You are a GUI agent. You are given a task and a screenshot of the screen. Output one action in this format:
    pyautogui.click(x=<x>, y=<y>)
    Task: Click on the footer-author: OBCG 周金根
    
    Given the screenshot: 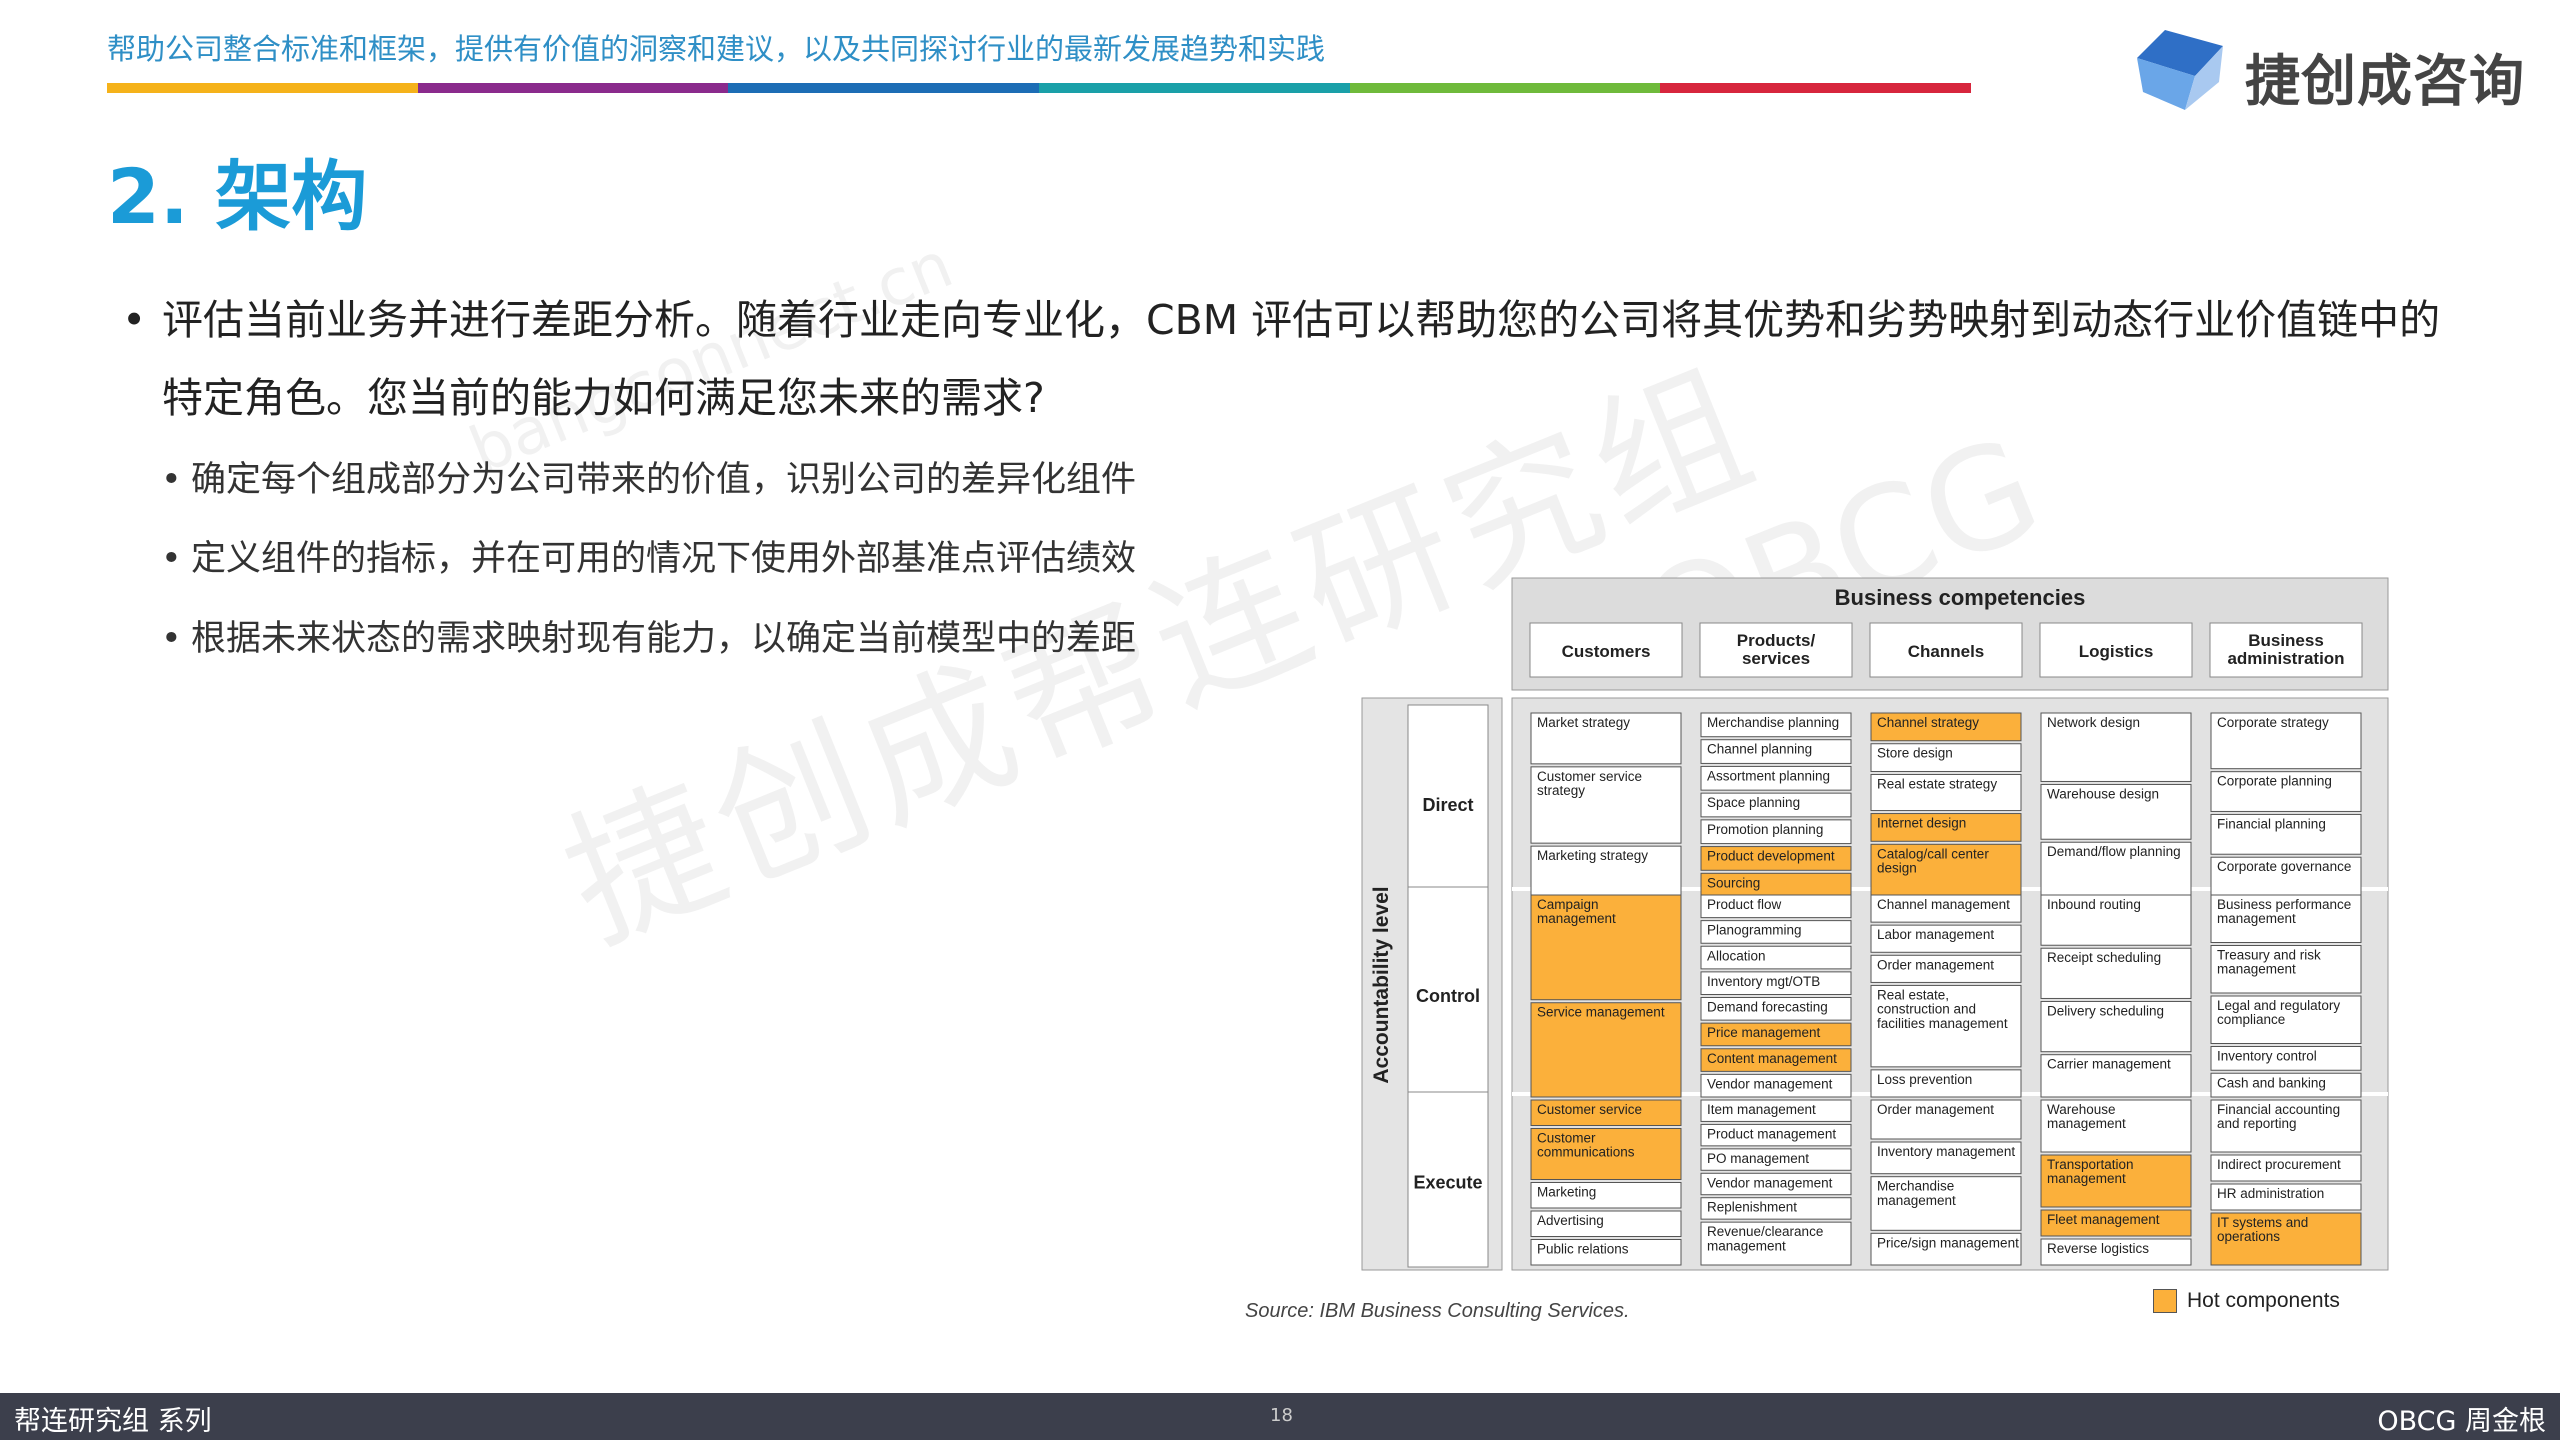 What is the action you would take?
    pyautogui.click(x=2461, y=1421)
    